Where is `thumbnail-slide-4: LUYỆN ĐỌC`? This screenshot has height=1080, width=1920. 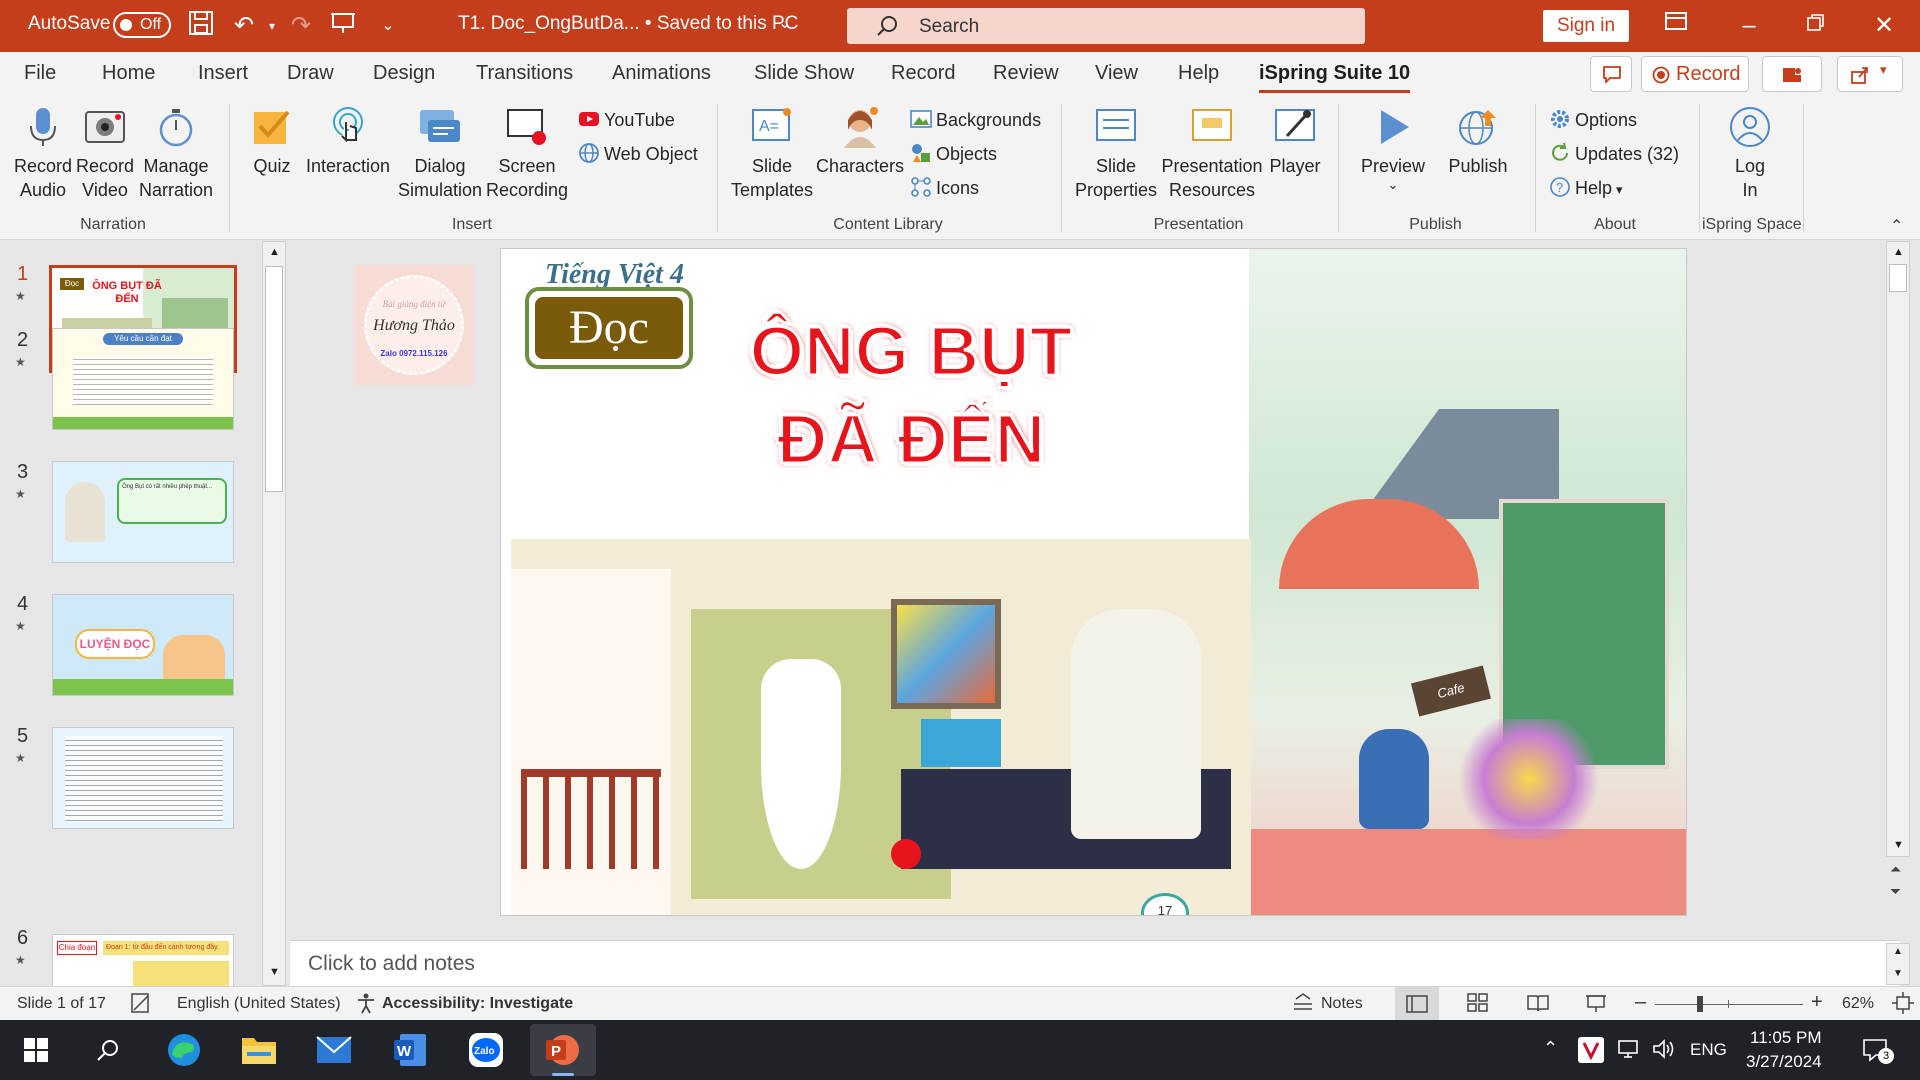 thumbnail-slide-4: LUYỆN ĐỌC is located at coordinates (143, 645).